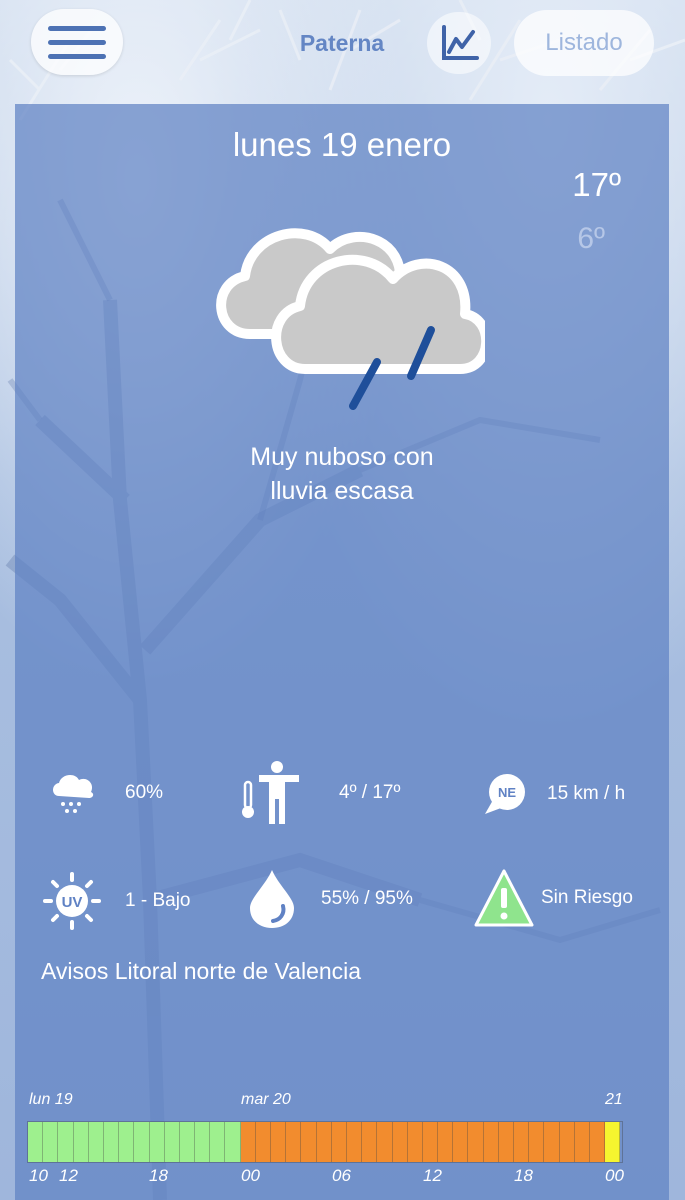 The image size is (685, 1200). I want to click on svg-text: UV, so click(72, 902).